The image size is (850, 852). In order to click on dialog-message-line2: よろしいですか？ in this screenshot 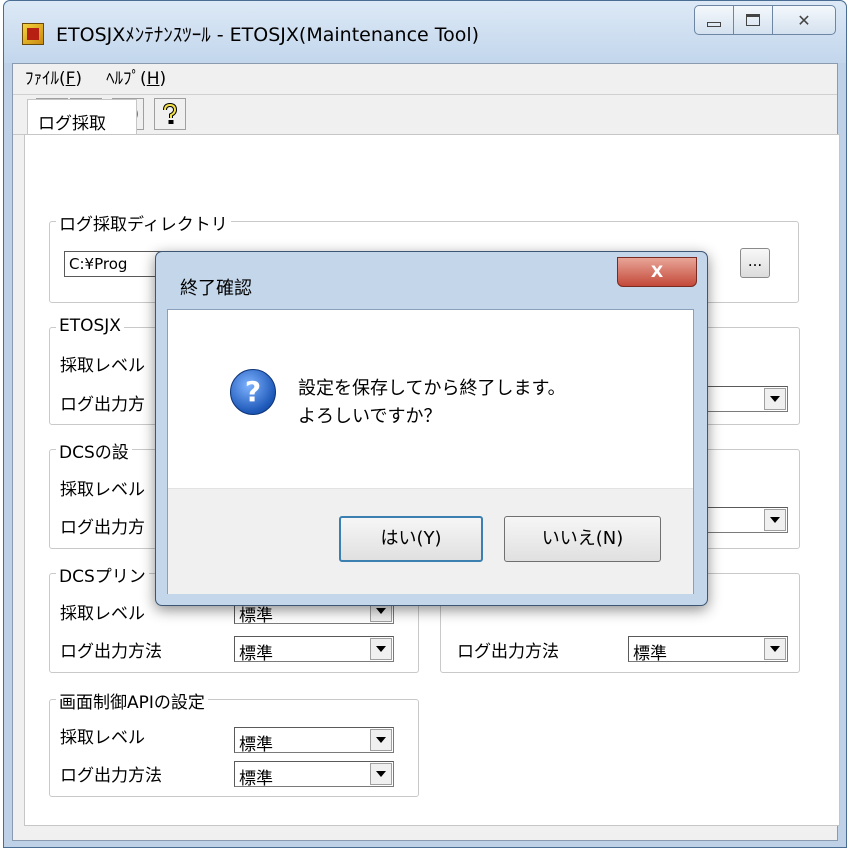, I will do `click(370, 416)`.